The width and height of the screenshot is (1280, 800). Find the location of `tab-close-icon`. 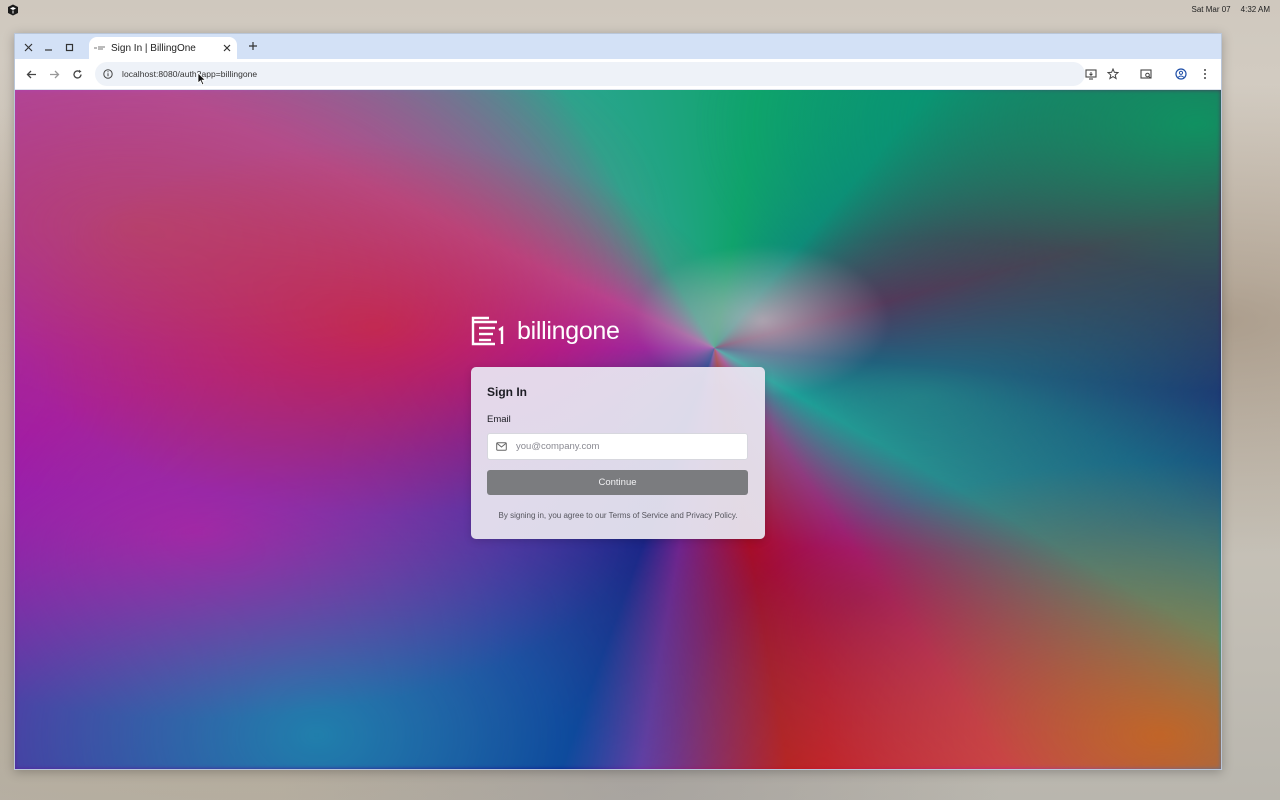

tab-close-icon is located at coordinates (227, 48).